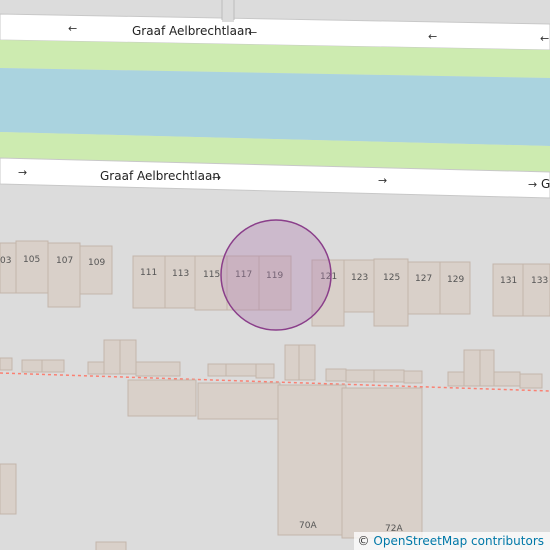 The width and height of the screenshot is (550, 550). What do you see at coordinates (508, 281) in the screenshot?
I see `house-number: 131` at bounding box center [508, 281].